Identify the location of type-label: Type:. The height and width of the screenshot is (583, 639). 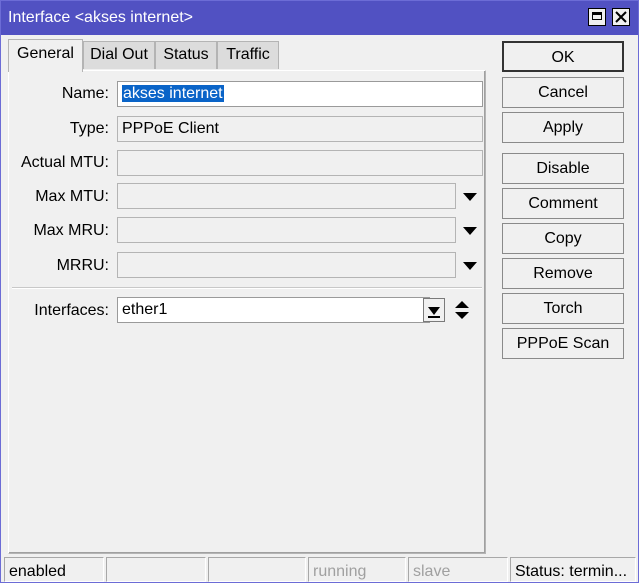
(89, 128).